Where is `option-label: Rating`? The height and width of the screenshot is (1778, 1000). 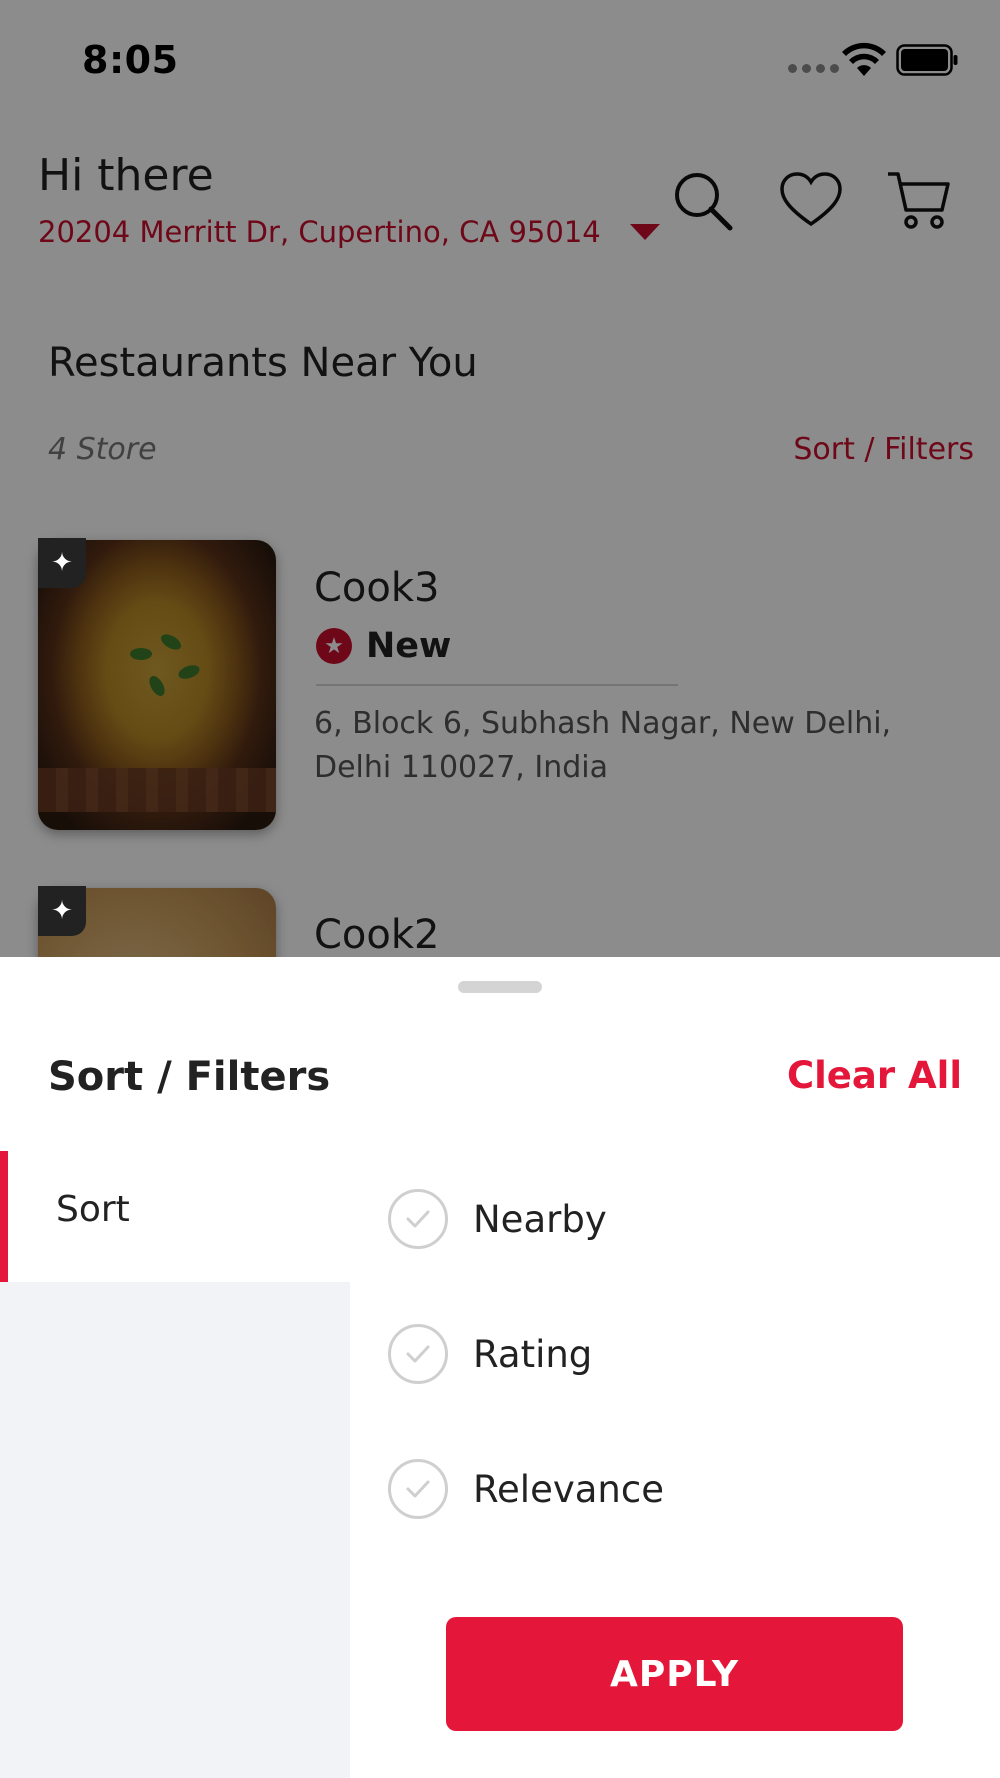 option-label: Rating is located at coordinates (533, 1354).